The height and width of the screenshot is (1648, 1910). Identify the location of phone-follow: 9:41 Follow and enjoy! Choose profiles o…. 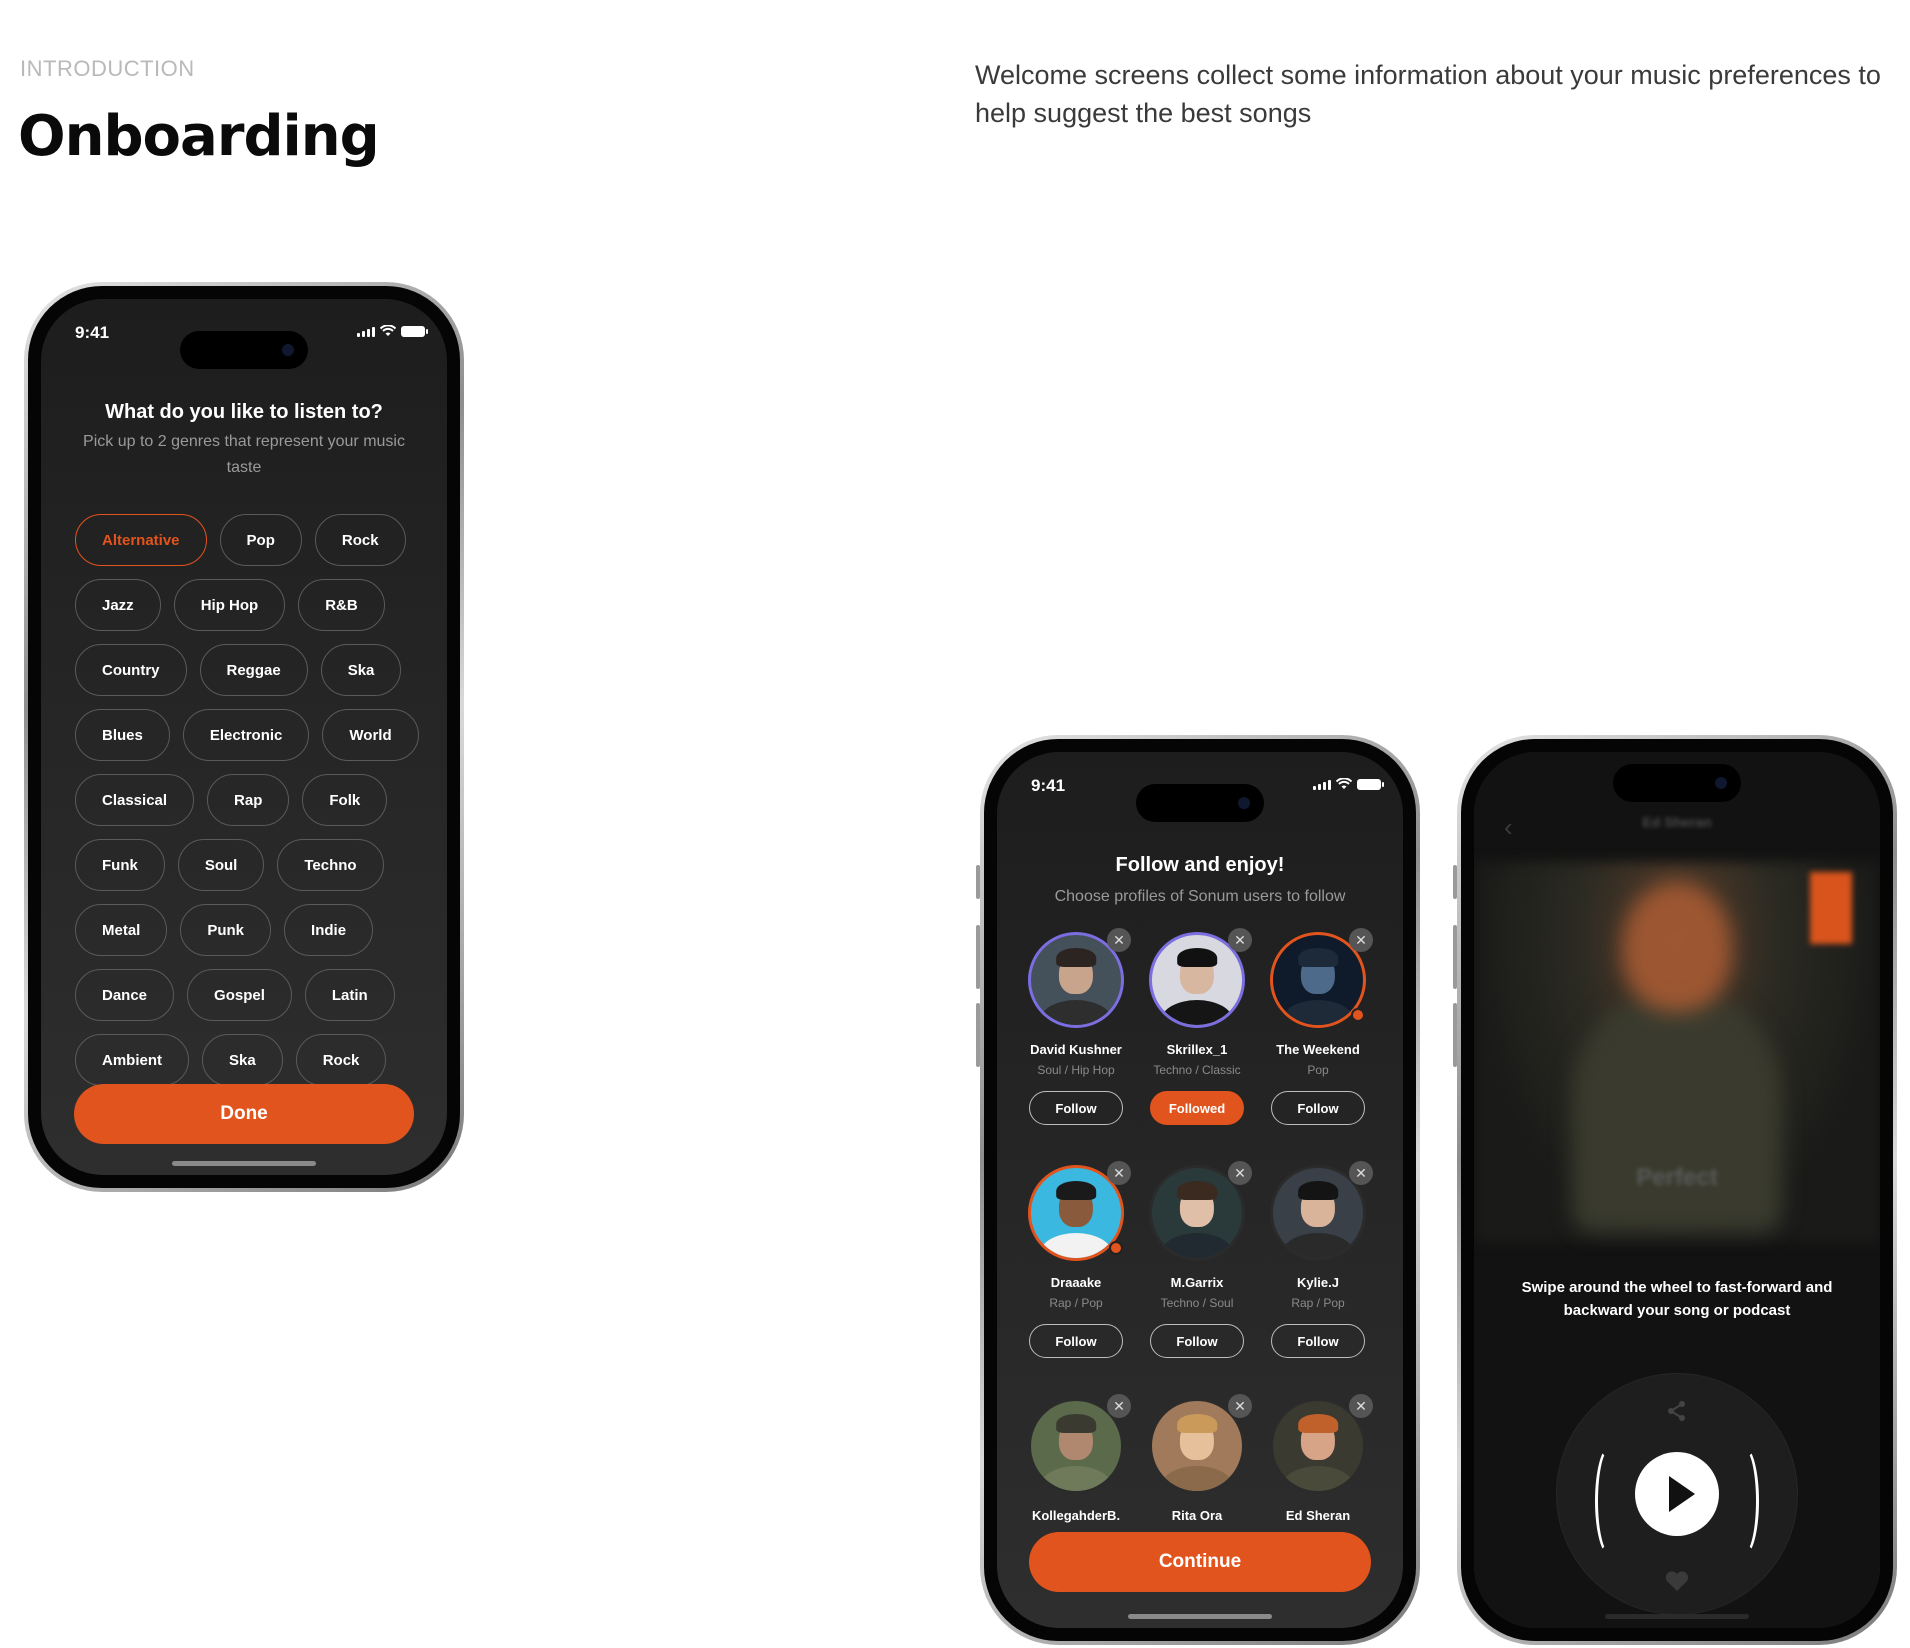
(1198, 1190).